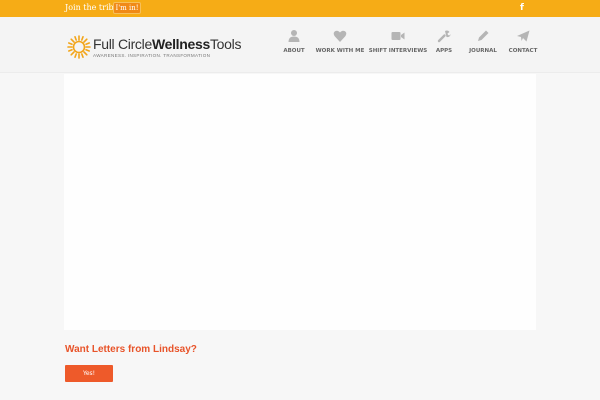  What do you see at coordinates (127, 8) in the screenshot?
I see `im-in-button: I'm in!` at bounding box center [127, 8].